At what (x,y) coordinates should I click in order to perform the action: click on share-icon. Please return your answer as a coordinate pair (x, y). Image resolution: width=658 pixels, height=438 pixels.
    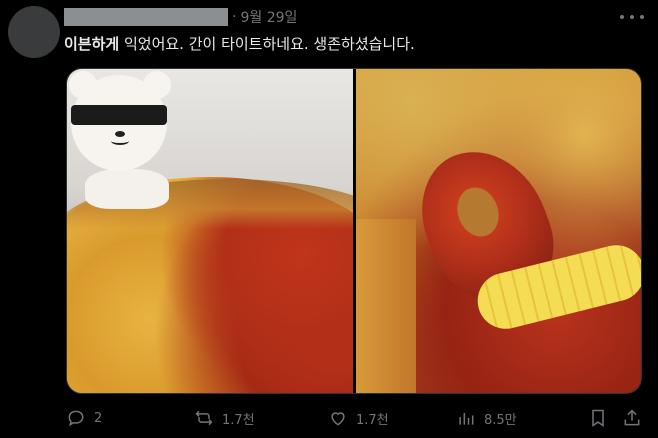
    Looking at the image, I should click on (632, 417).